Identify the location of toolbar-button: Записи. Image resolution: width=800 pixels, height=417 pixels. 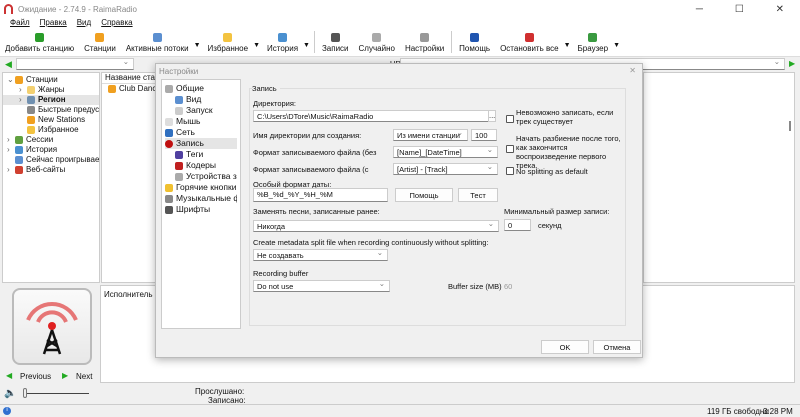
(335, 43).